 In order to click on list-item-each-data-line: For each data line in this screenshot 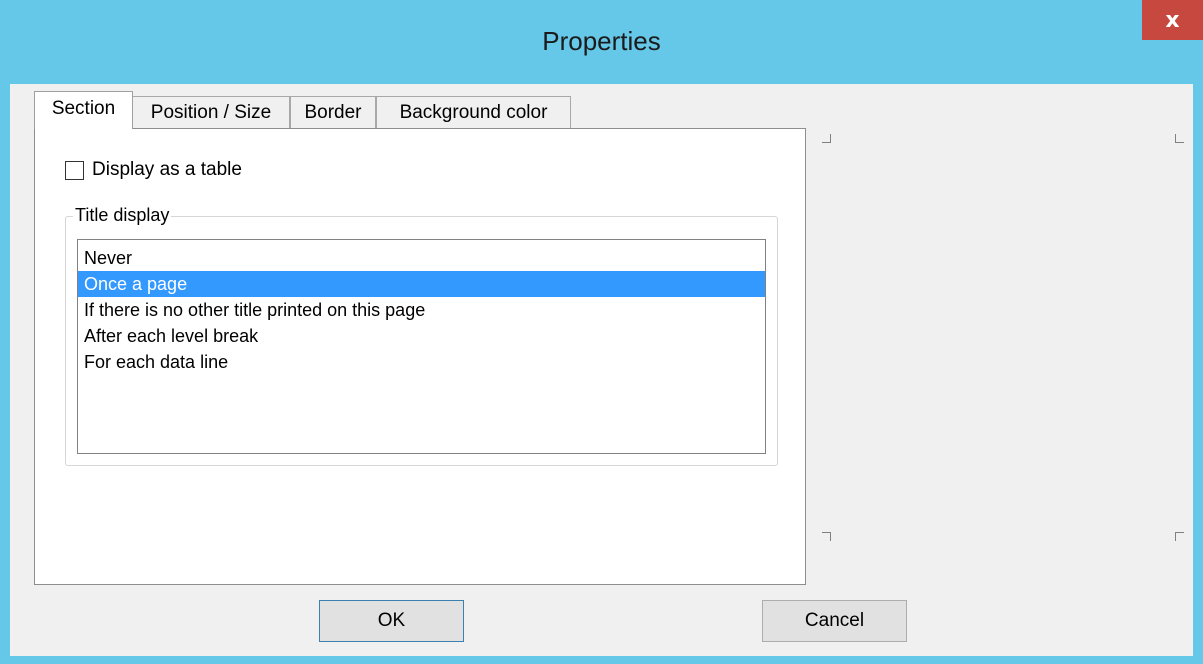, I will do `click(421, 362)`.